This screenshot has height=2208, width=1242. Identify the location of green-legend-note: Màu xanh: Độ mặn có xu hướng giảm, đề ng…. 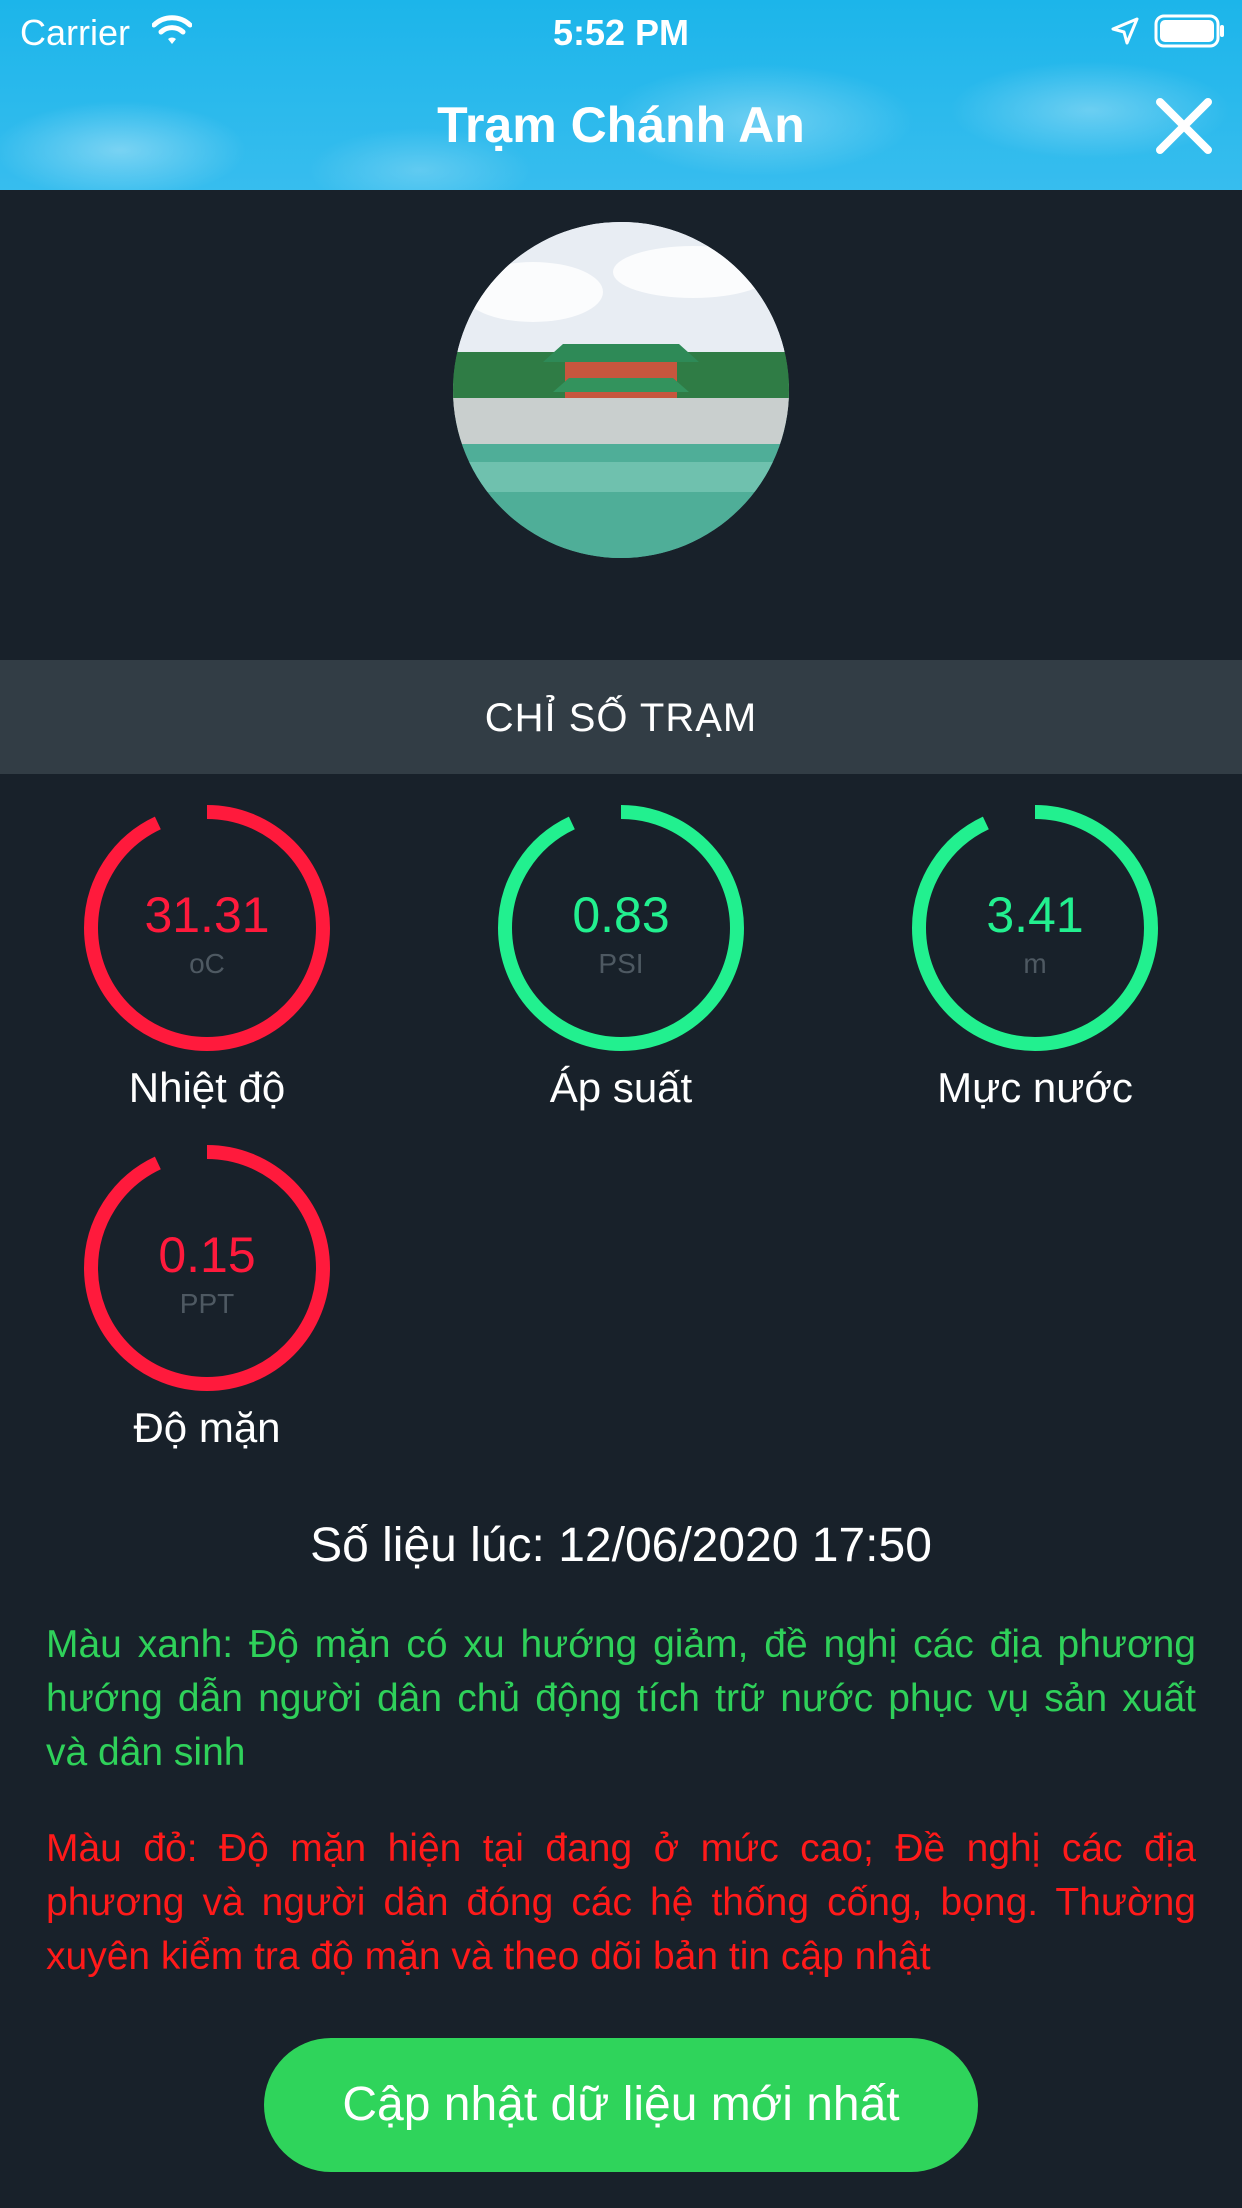
(621, 1698).